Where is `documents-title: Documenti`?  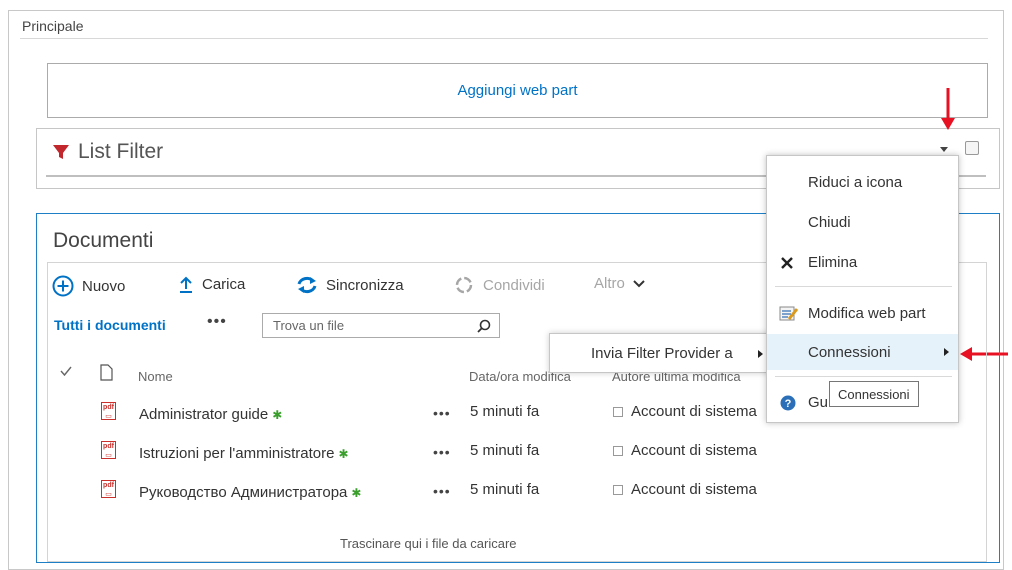
documents-title: Documenti is located at coordinates (103, 240).